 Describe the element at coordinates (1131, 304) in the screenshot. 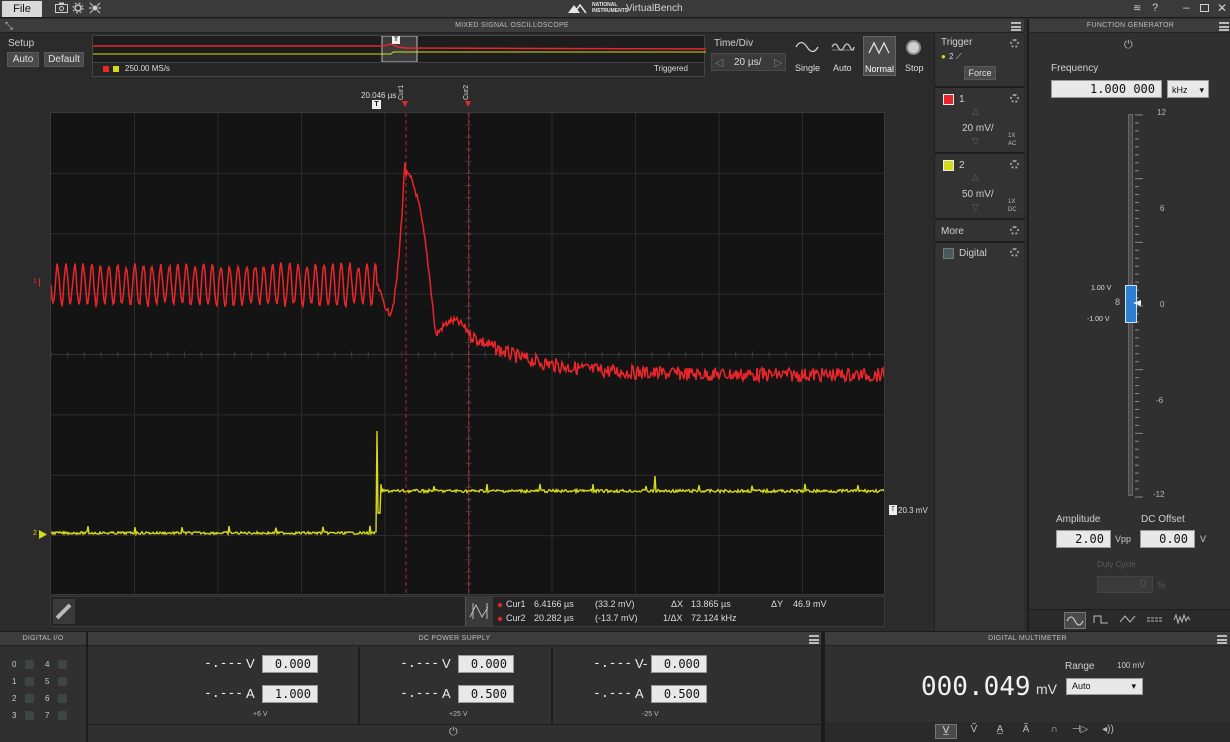

I see `amplitude-range-handle` at that location.